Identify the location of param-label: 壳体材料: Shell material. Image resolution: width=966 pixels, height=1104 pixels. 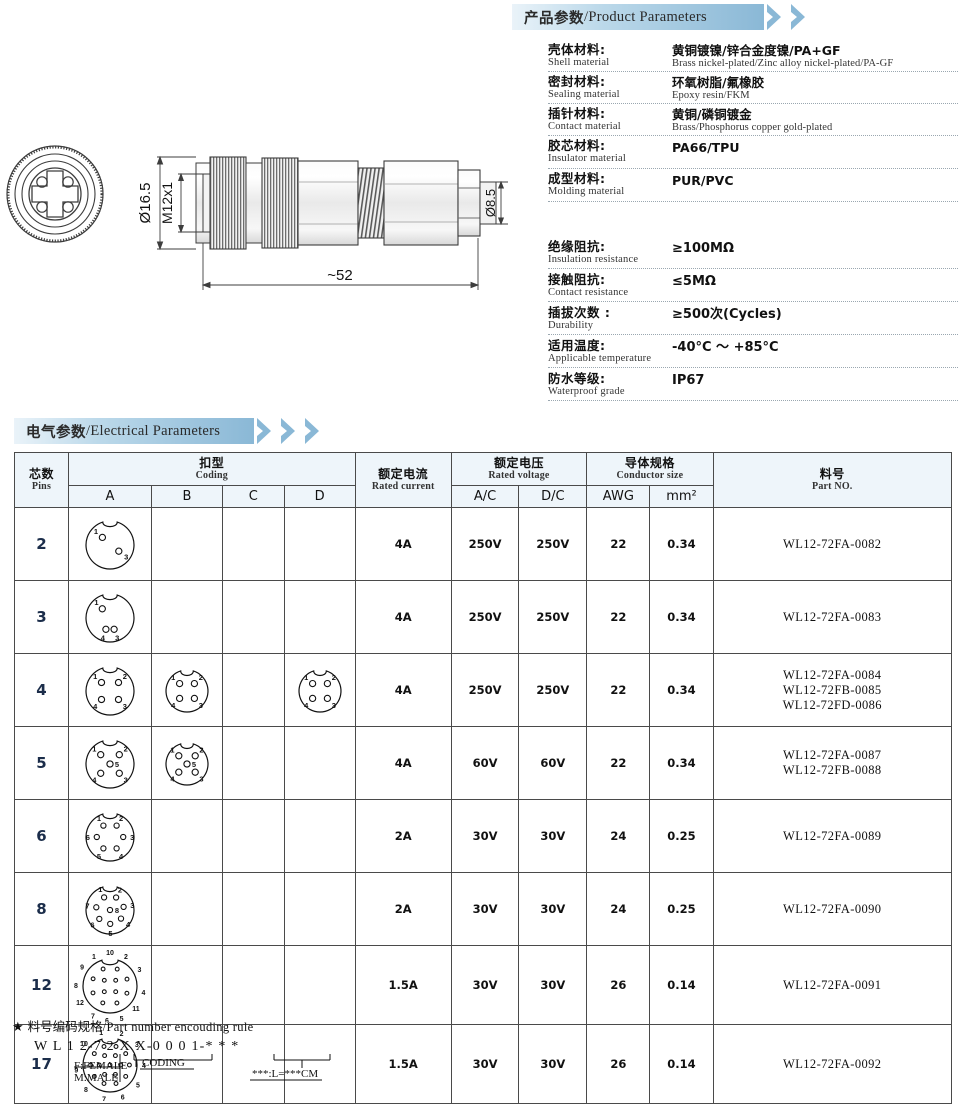
(610, 55).